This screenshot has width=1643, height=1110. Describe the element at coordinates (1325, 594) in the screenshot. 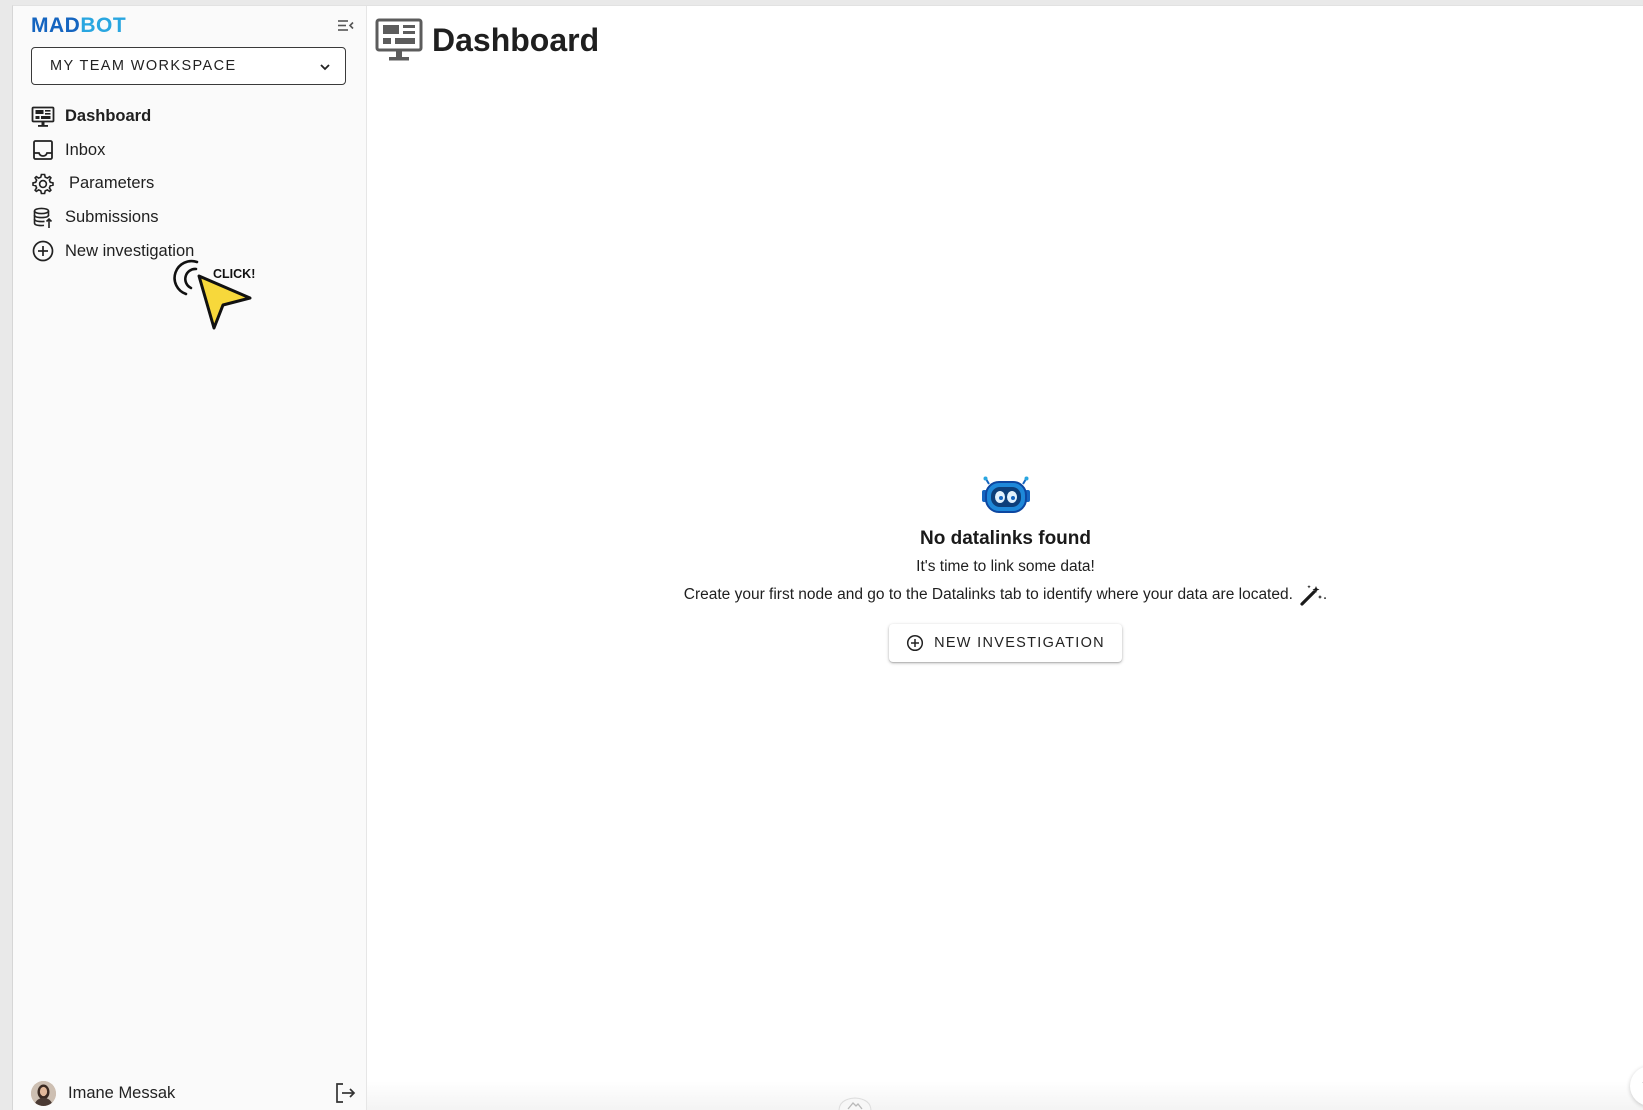

I see `empty-state-description-suffix: .` at that location.